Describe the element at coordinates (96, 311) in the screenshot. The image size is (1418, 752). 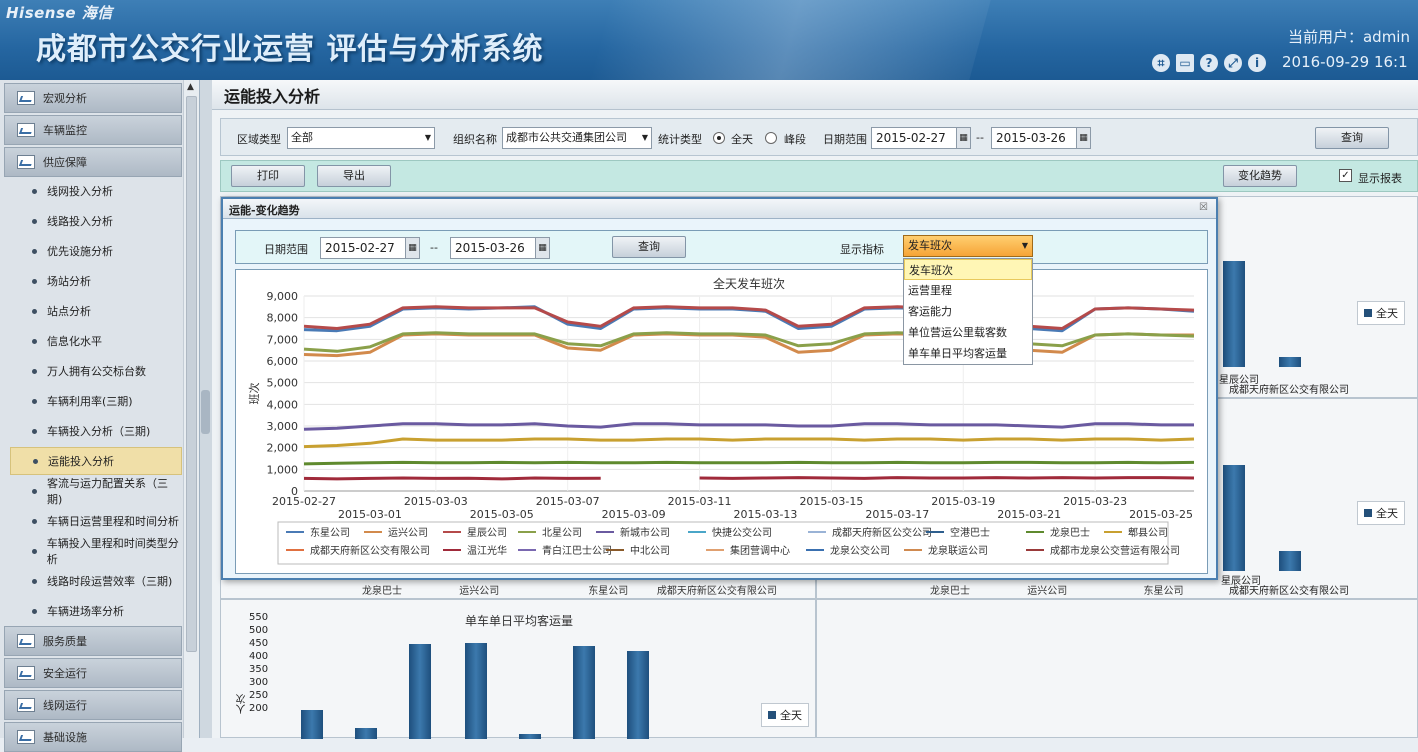
I see `sidebar-item: 站点分析` at that location.